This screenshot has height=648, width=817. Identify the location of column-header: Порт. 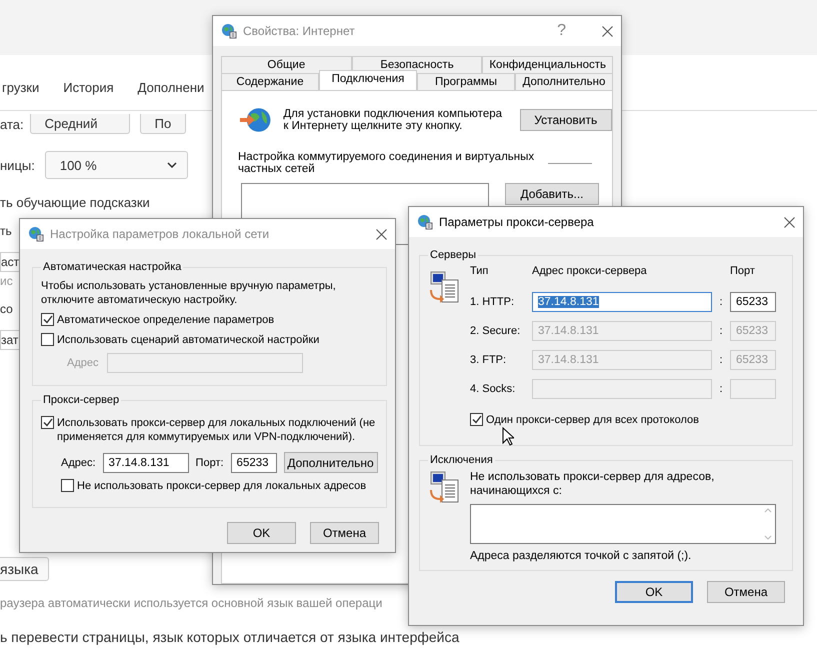
(743, 272).